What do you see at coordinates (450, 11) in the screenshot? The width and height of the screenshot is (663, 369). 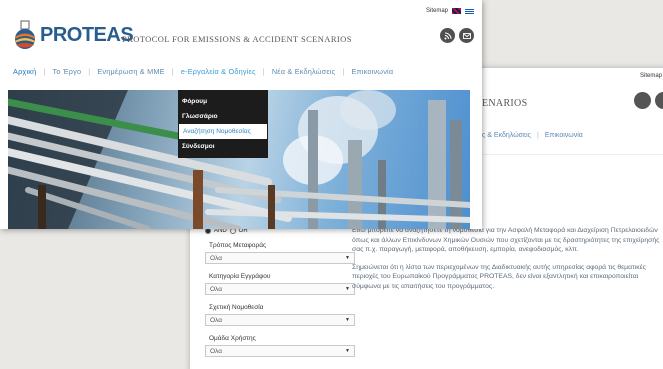 I see `utility-bar: Sitemap` at bounding box center [450, 11].